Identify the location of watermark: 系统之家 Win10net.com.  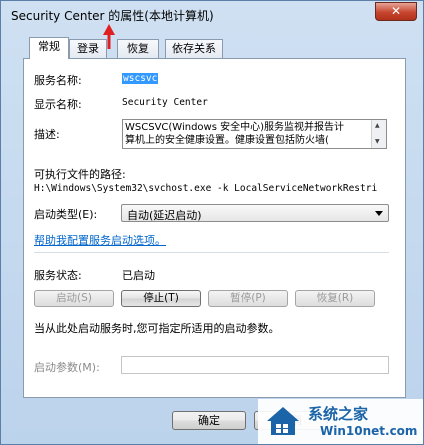
(340, 421).